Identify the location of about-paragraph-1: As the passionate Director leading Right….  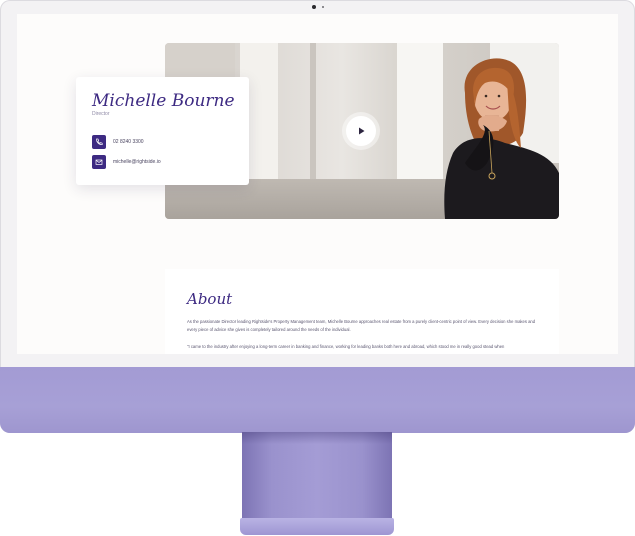
(361, 325).